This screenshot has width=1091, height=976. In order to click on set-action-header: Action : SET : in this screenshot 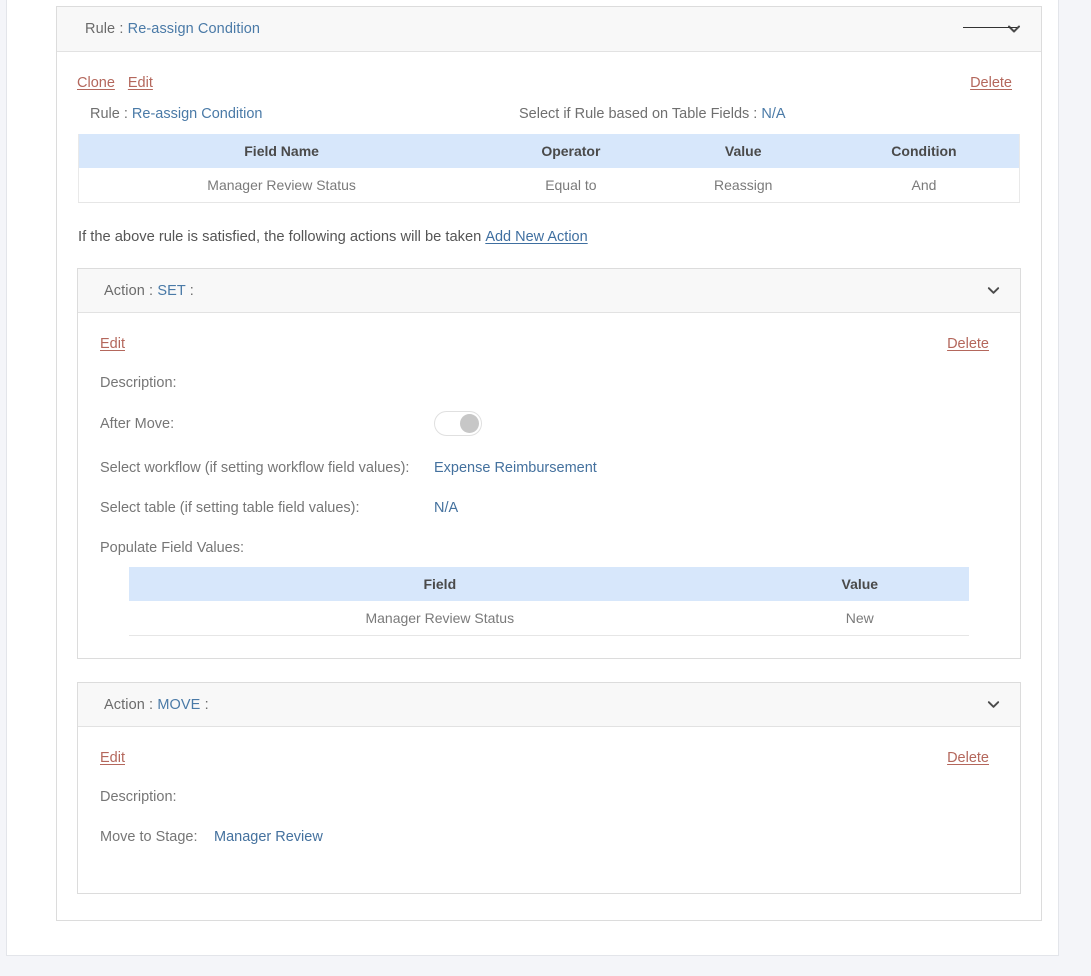, I will do `click(549, 291)`.